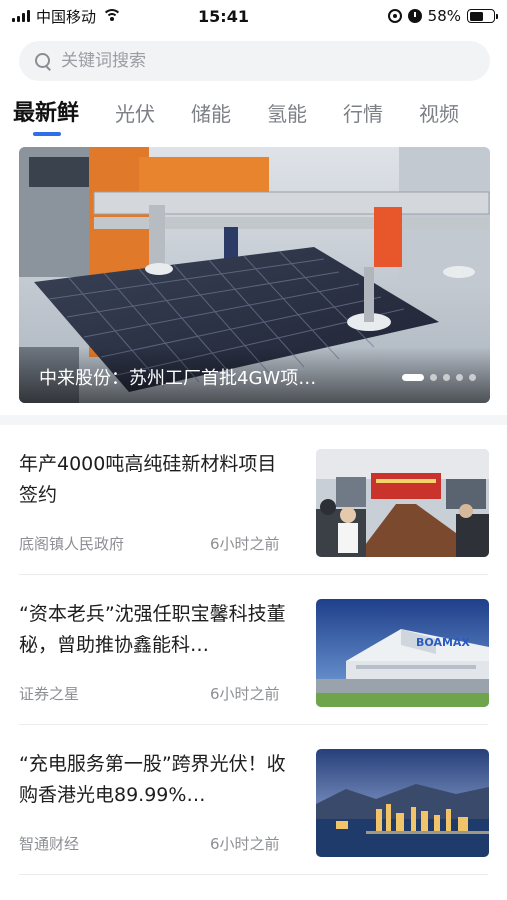  Describe the element at coordinates (223, 16) in the screenshot. I see `clock: 15:41` at that location.